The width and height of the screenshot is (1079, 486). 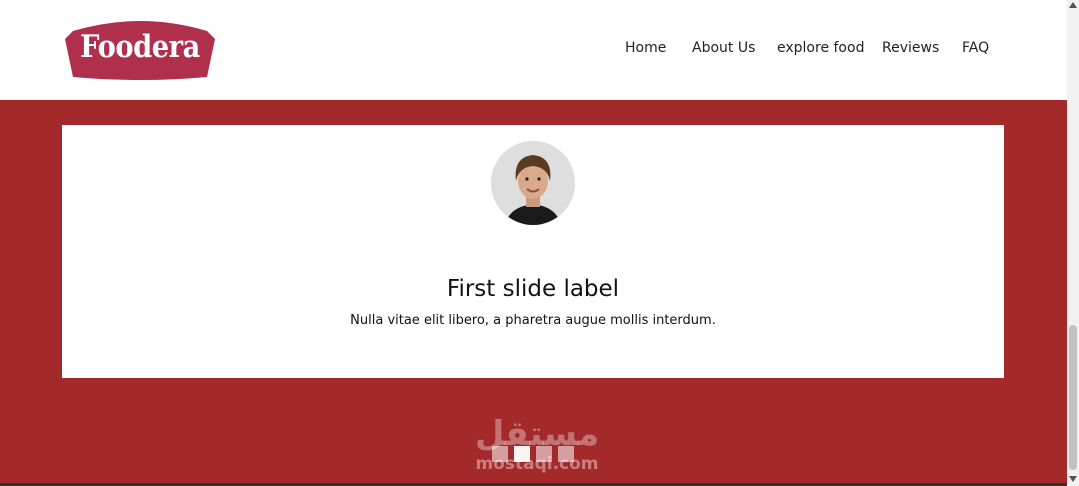 What do you see at coordinates (1073, 397) in the screenshot?
I see `scrollbar-thumb` at bounding box center [1073, 397].